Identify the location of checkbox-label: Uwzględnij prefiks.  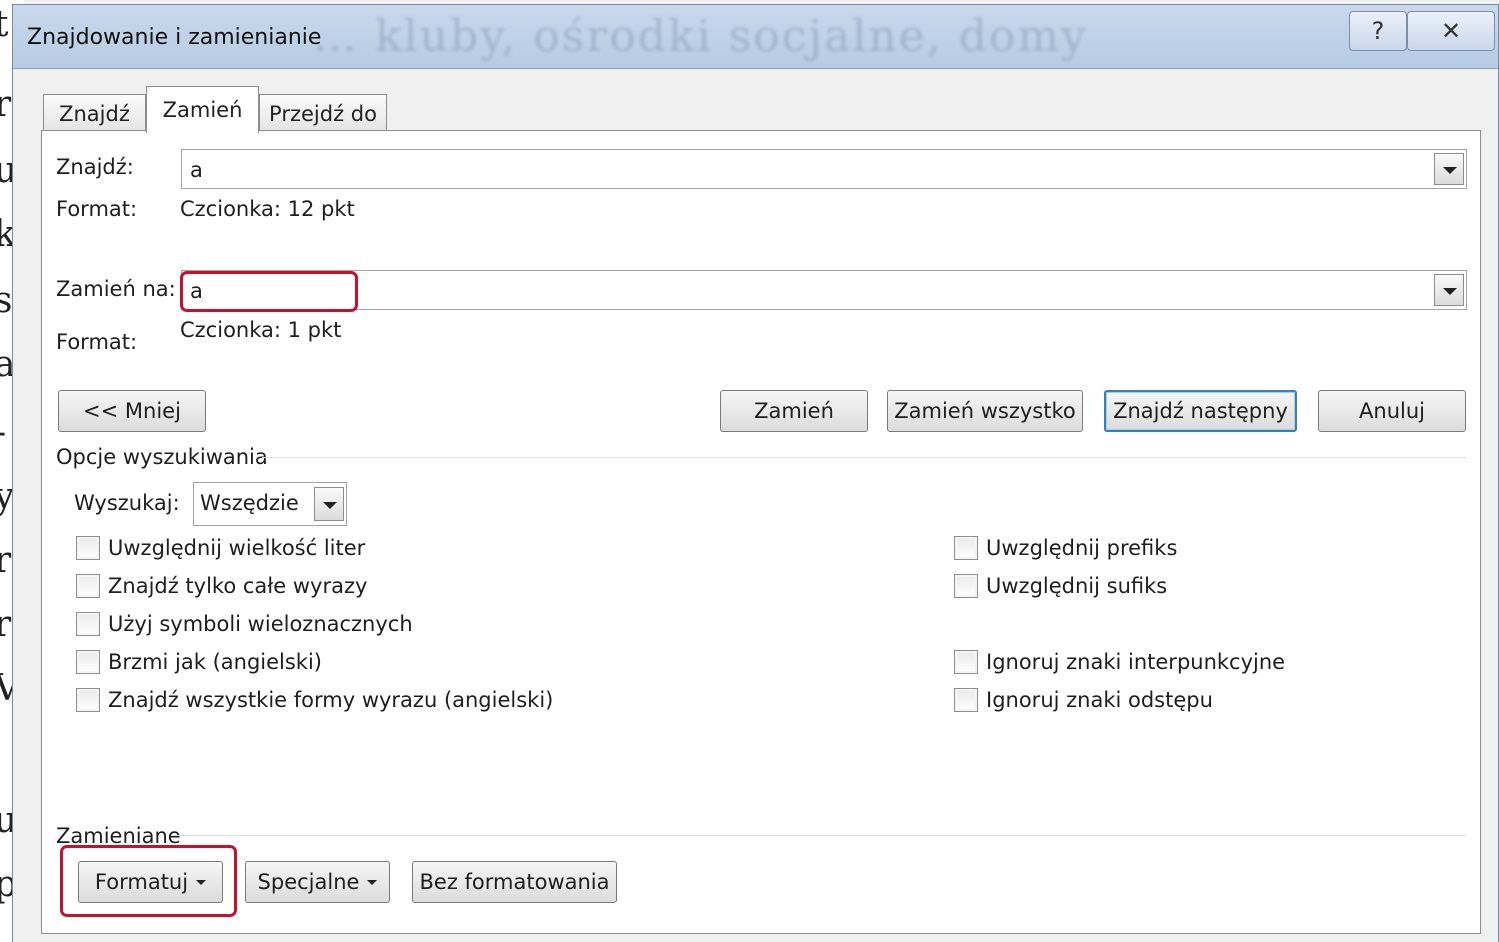
(1082, 548).